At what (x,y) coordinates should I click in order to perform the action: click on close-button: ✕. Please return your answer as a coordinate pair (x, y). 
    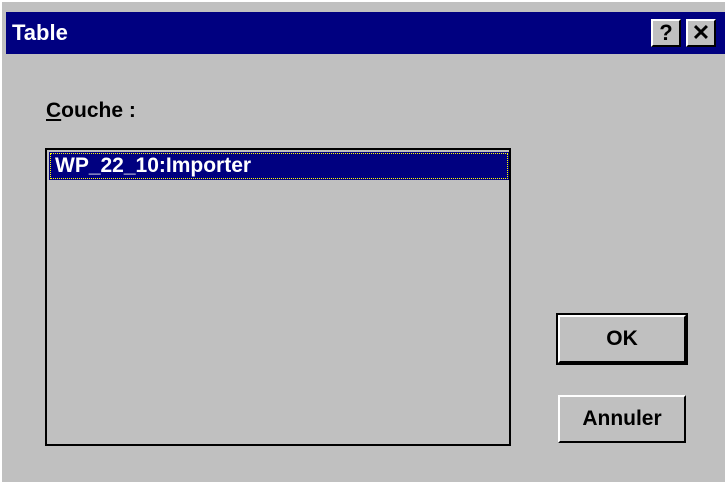
    Looking at the image, I should click on (701, 33).